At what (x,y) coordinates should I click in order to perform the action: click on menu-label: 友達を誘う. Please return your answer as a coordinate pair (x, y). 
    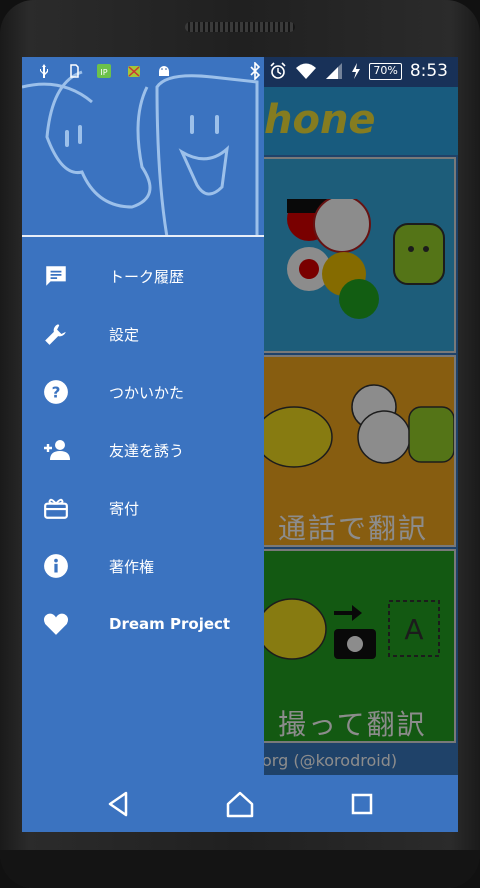
    Looking at the image, I should click on (147, 450).